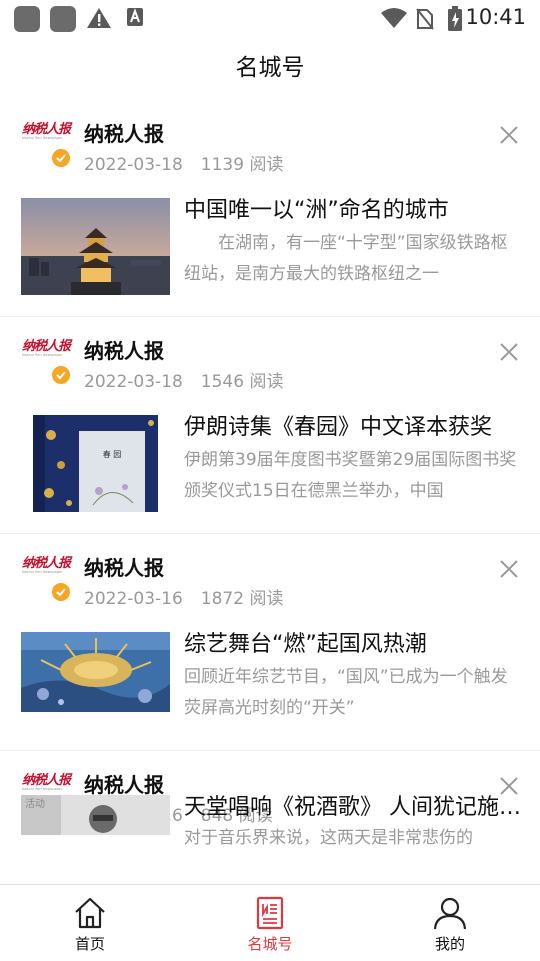 The image size is (540, 961). Describe the element at coordinates (354, 425) in the screenshot. I see `article-title: 伊朗诗集《春园》中文译本获奖` at that location.